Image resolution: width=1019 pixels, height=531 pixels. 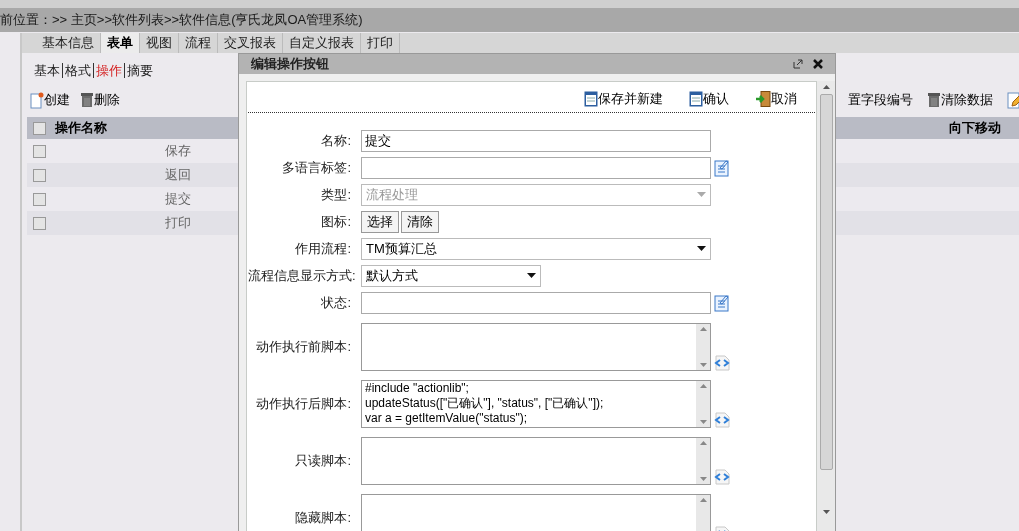 What do you see at coordinates (50, 100) in the screenshot?
I see `toolbar-button: 创建` at bounding box center [50, 100].